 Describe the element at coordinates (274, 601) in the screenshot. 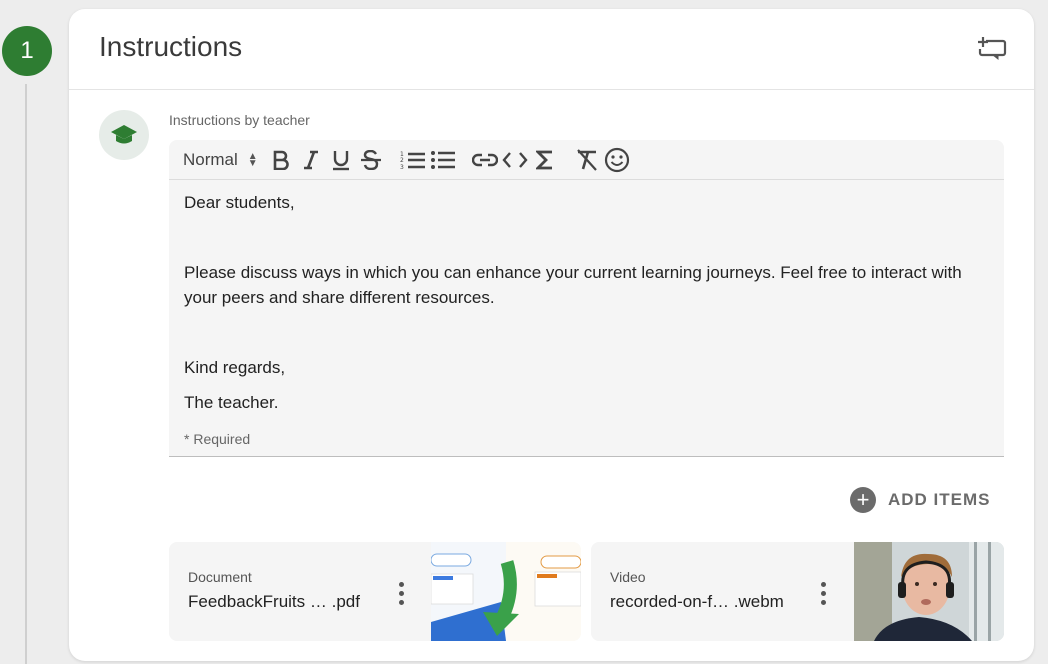

I see `attachment-name: FeedbackFruits … .pdf` at that location.